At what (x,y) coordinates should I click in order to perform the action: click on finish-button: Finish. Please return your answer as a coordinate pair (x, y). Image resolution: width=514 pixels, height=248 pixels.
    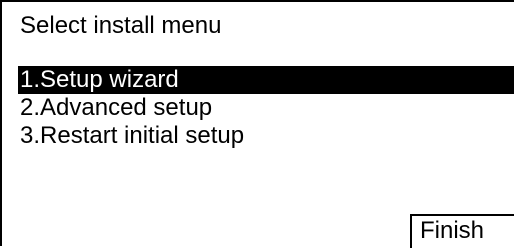
    Looking at the image, I should click on (462, 231).